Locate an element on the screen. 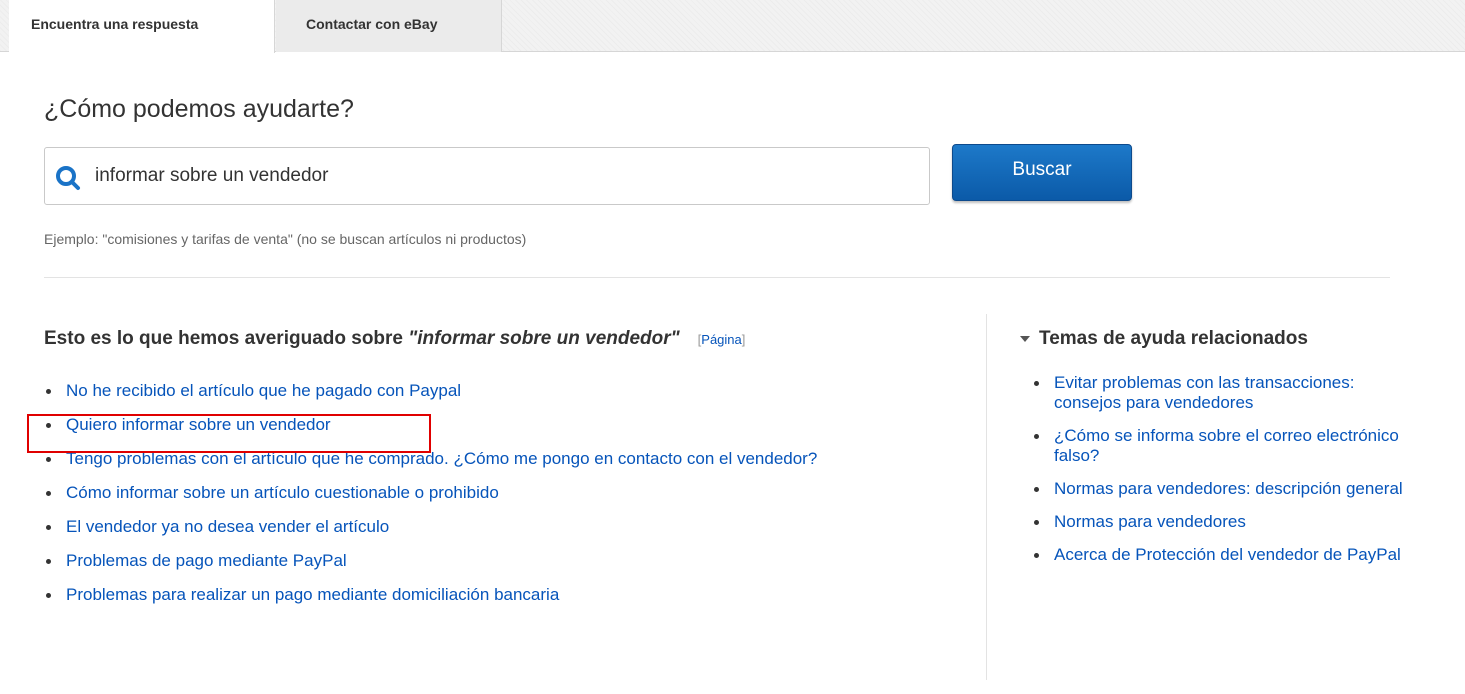 The width and height of the screenshot is (1465, 694). related-topics-toggle: Temas de ayuda relacionados is located at coordinates (1164, 339).